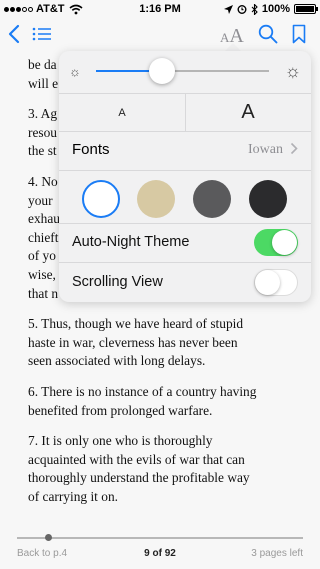  What do you see at coordinates (122, 112) in the screenshot?
I see `decrease-font-size-button: A` at bounding box center [122, 112].